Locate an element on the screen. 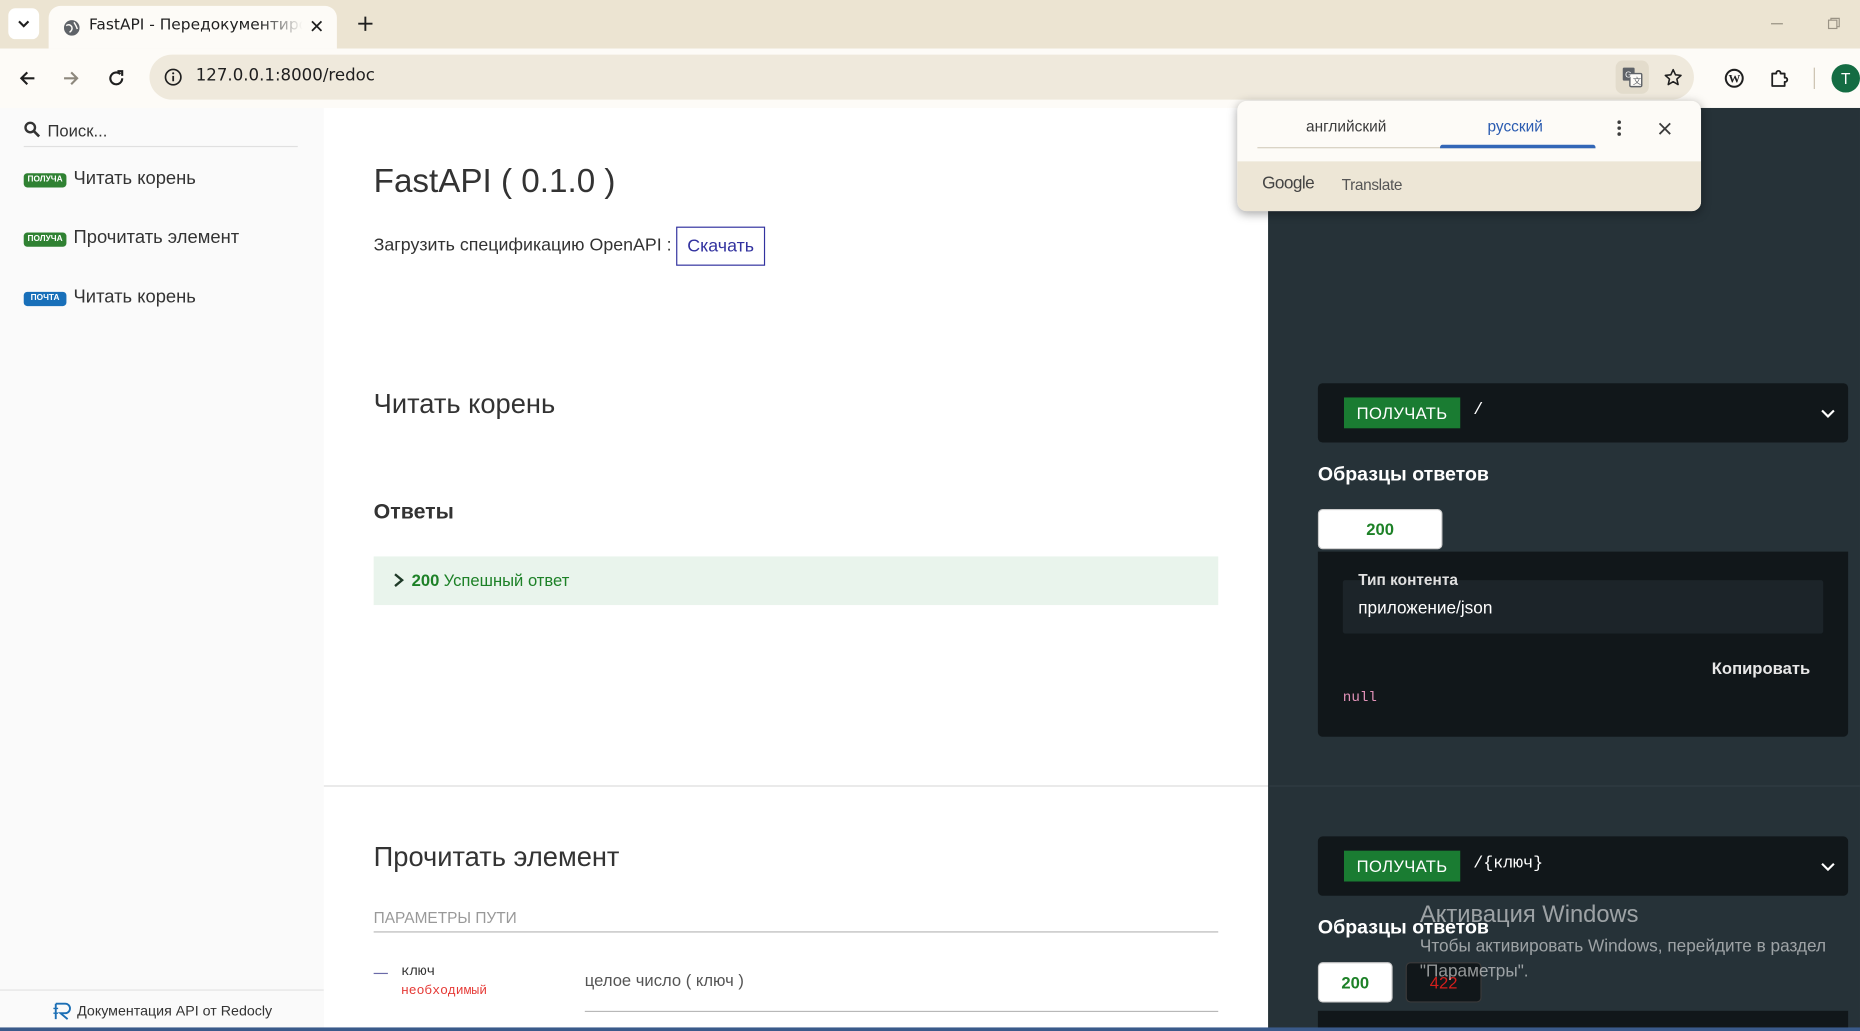 This screenshot has width=1860, height=1031. google-brand: Google is located at coordinates (1288, 184).